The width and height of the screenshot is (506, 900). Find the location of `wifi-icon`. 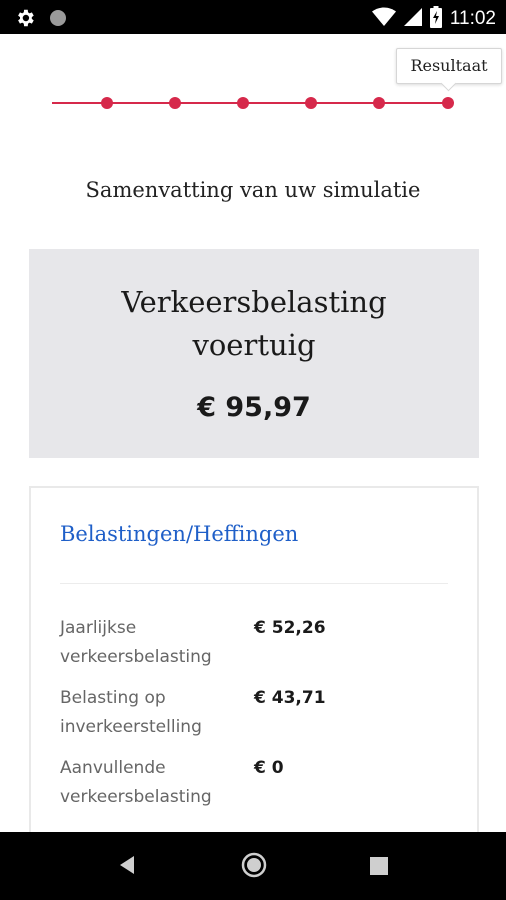

wifi-icon is located at coordinates (383, 19).